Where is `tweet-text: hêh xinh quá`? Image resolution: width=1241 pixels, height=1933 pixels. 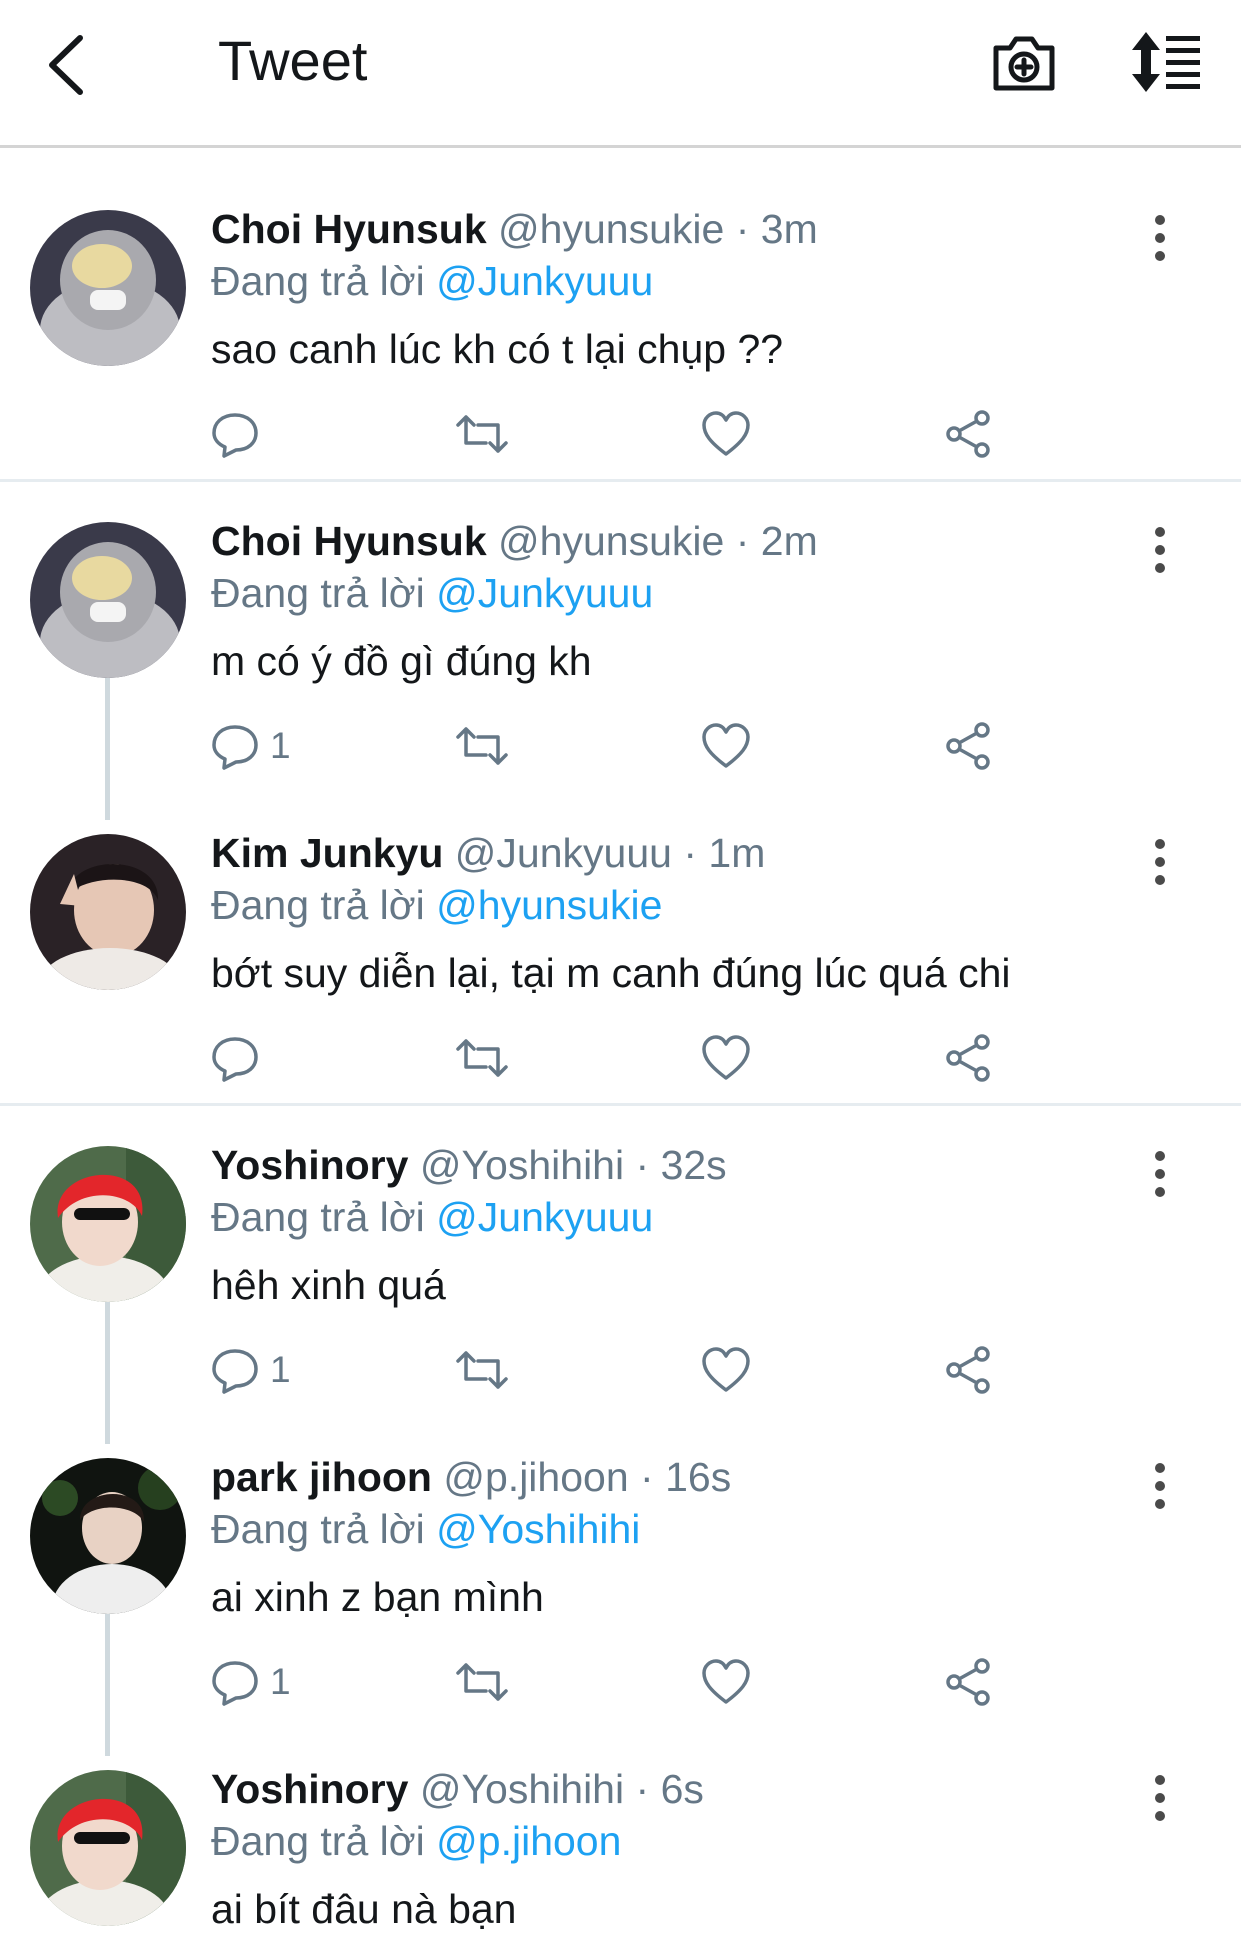
tweet-text: hêh xinh quá is located at coordinates (328, 1285).